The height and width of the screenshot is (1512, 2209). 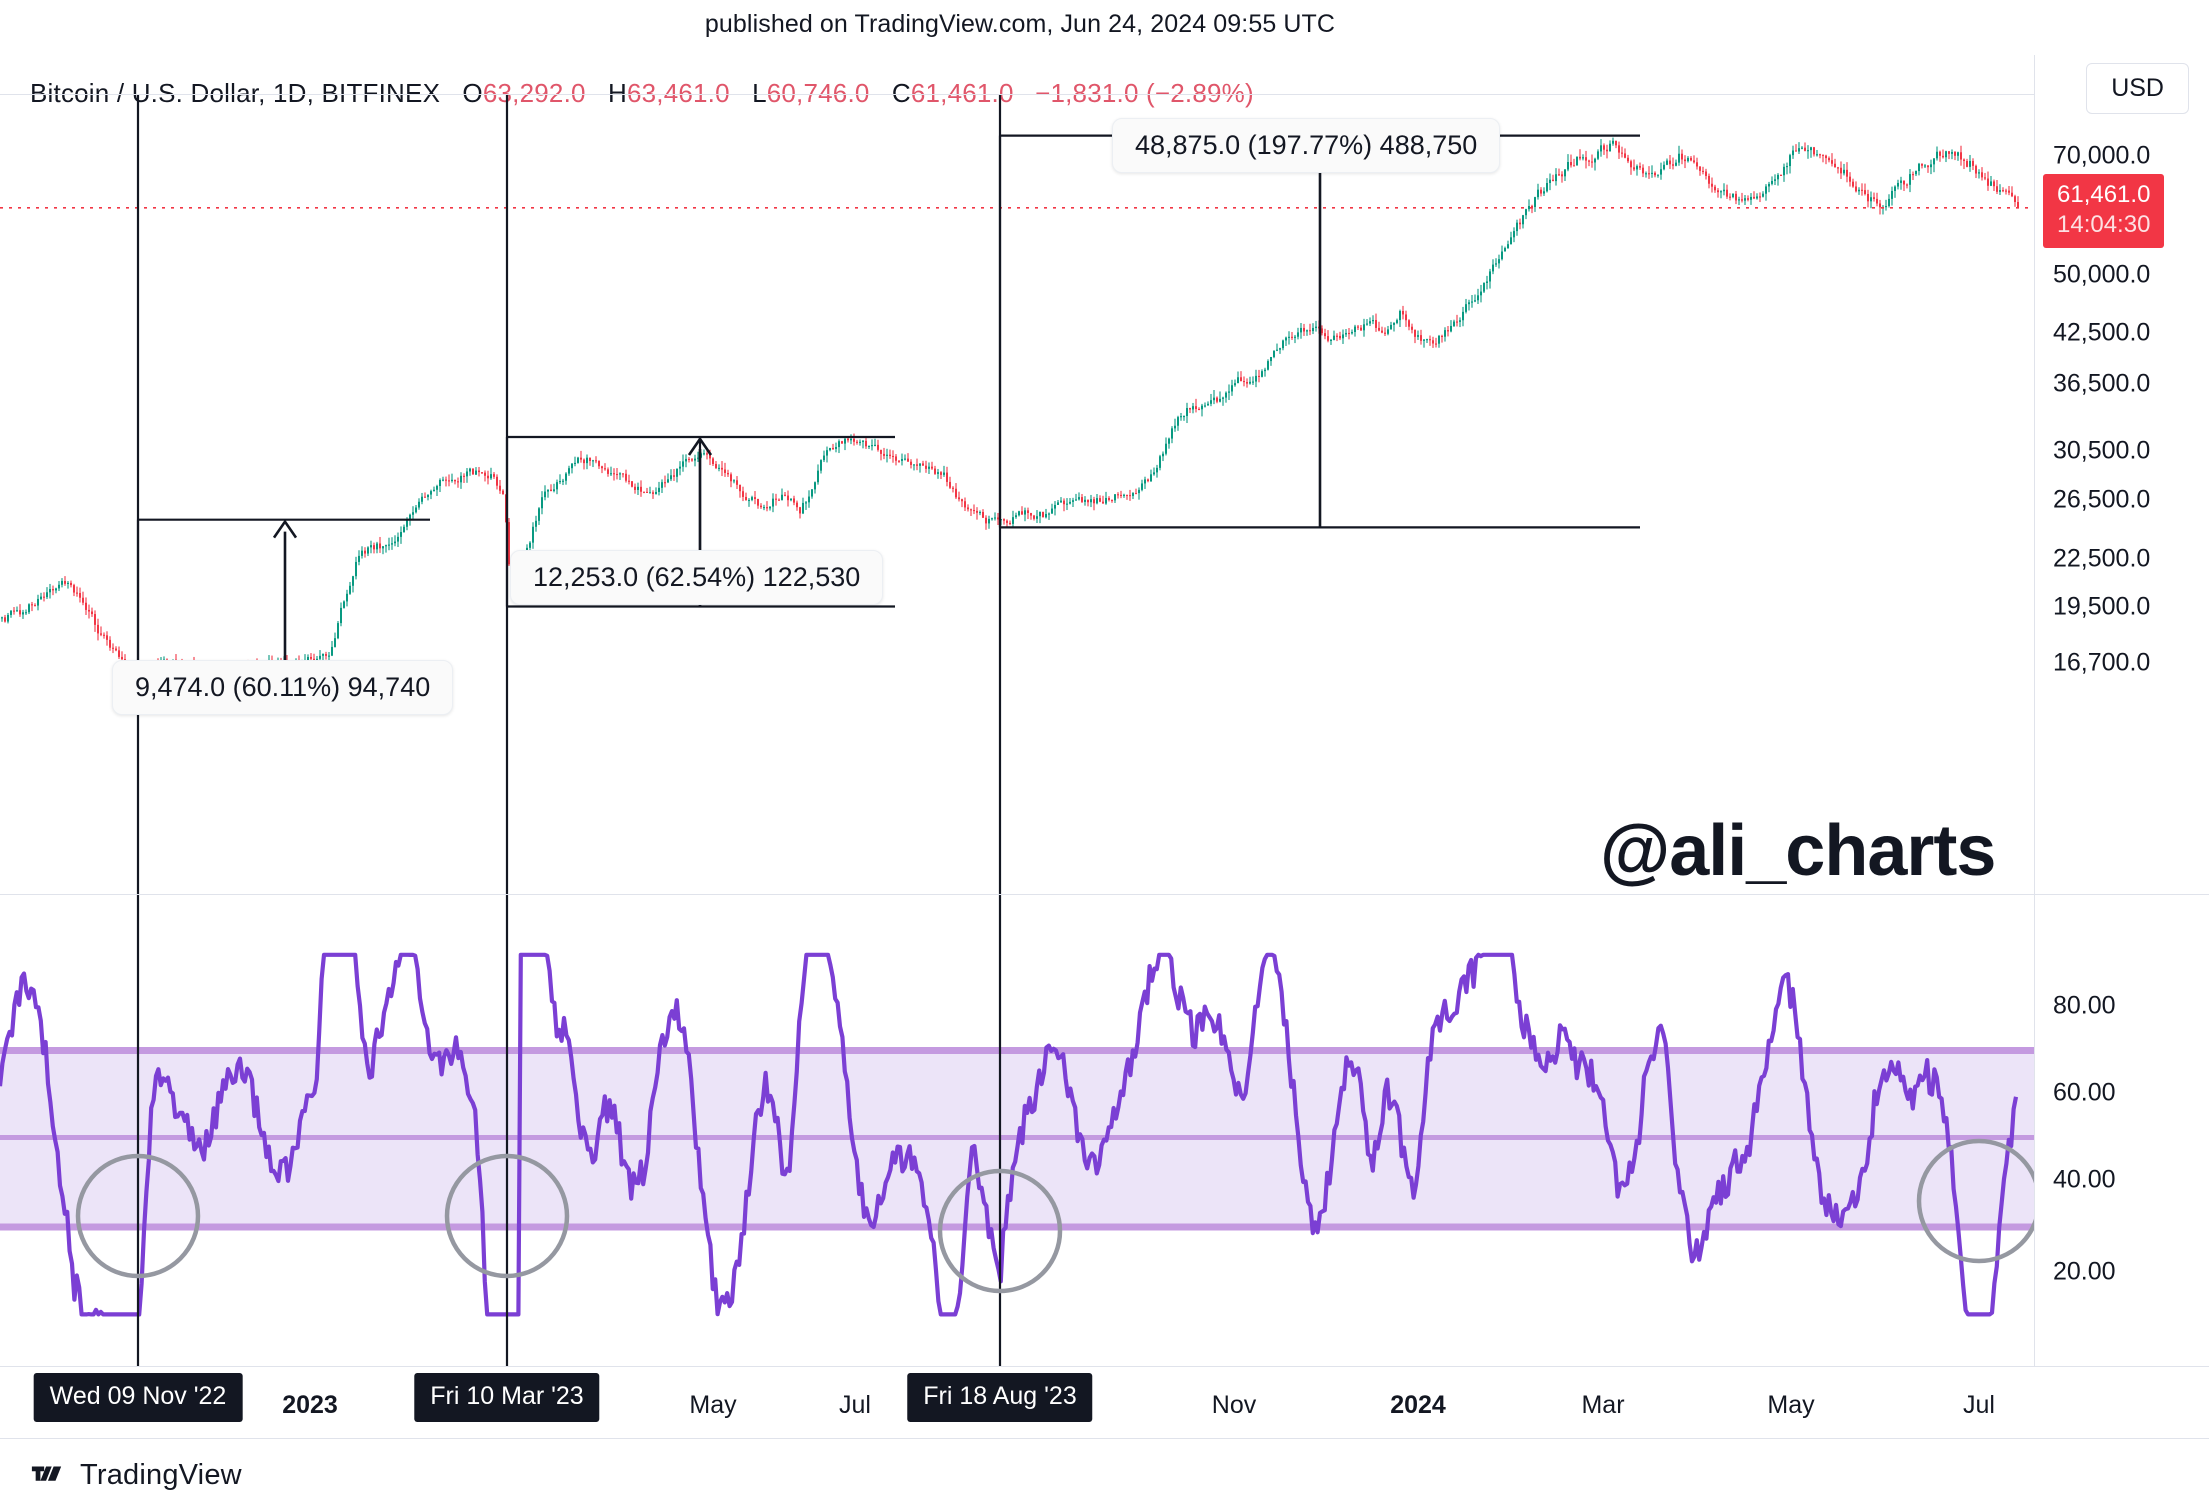 I want to click on current-price-badge: 61,461.0 14:04:30, so click(x=2104, y=210).